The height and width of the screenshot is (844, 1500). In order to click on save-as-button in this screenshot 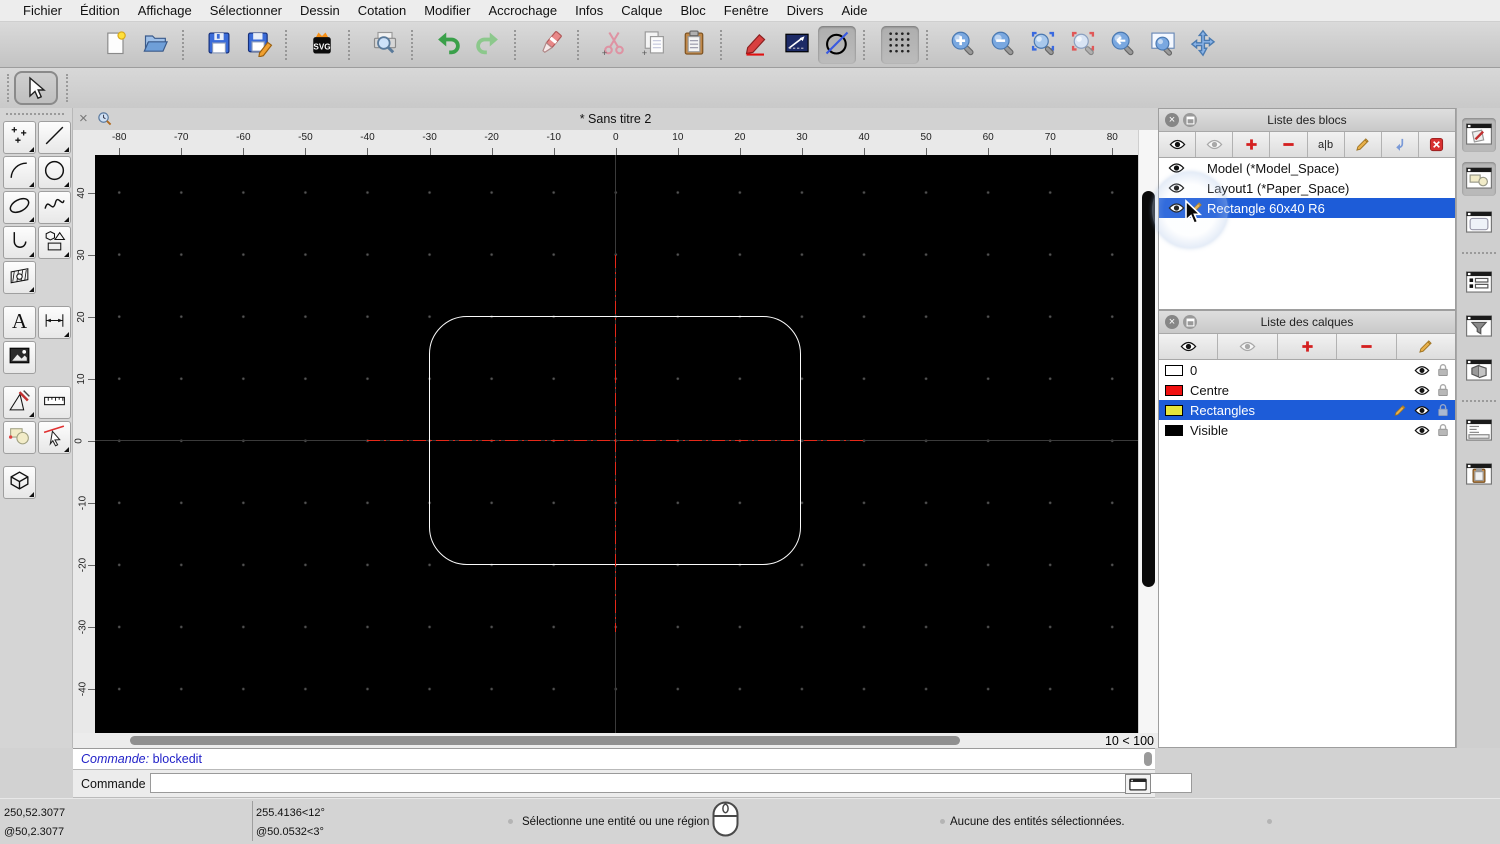, I will do `click(259, 45)`.